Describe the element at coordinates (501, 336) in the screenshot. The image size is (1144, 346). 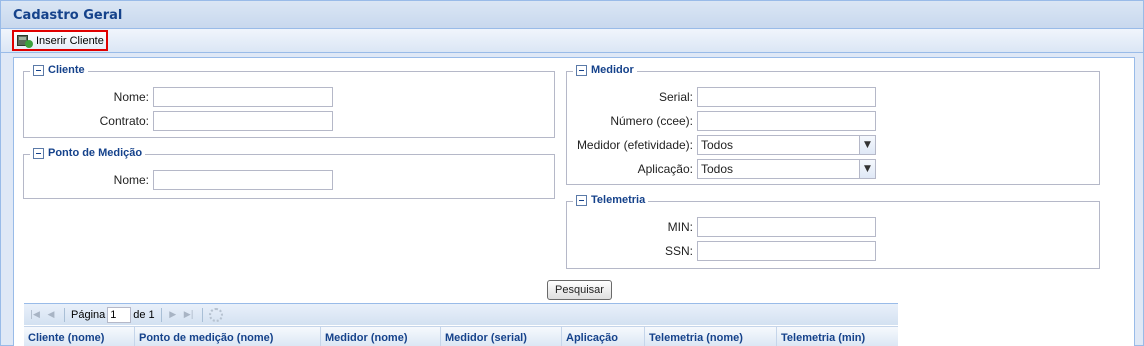
I see `column-header-medidor-serial: Medidor (serial)` at that location.